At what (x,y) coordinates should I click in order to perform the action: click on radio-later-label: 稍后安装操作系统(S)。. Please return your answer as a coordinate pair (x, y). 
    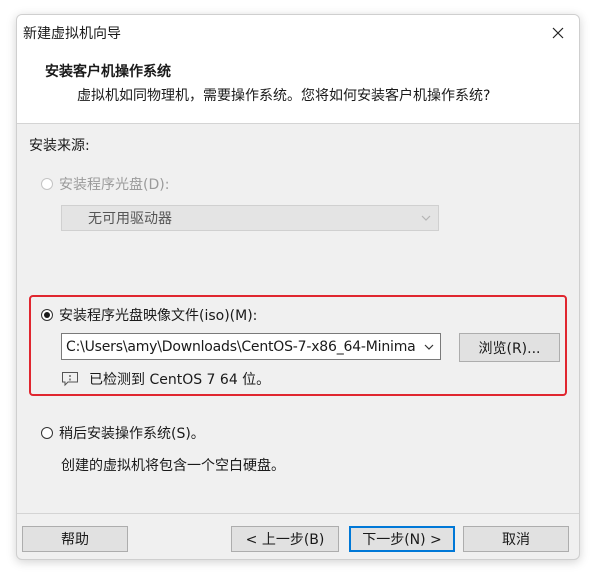
    Looking at the image, I should click on (132, 434).